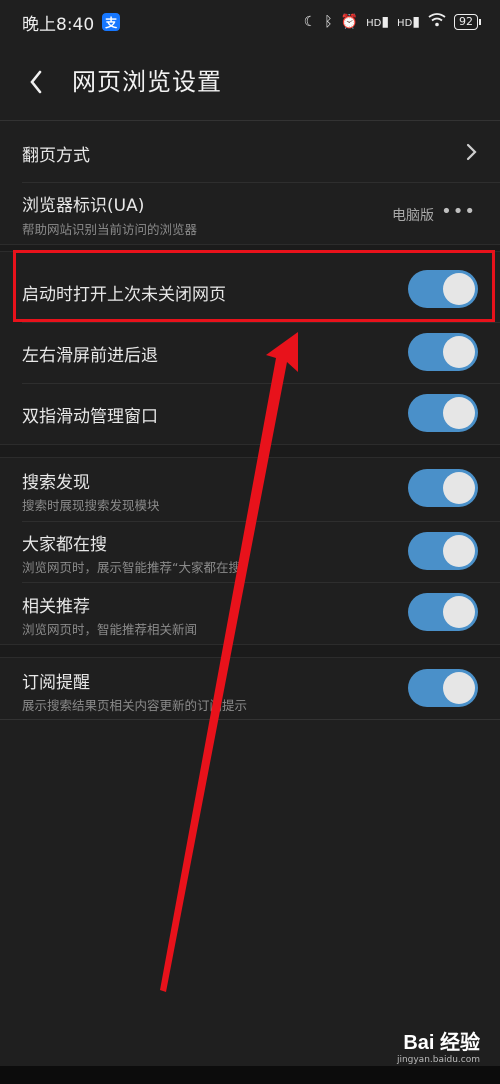 The image size is (500, 1084). I want to click on setting-title: 双指滑动管理窗口, so click(90, 417).